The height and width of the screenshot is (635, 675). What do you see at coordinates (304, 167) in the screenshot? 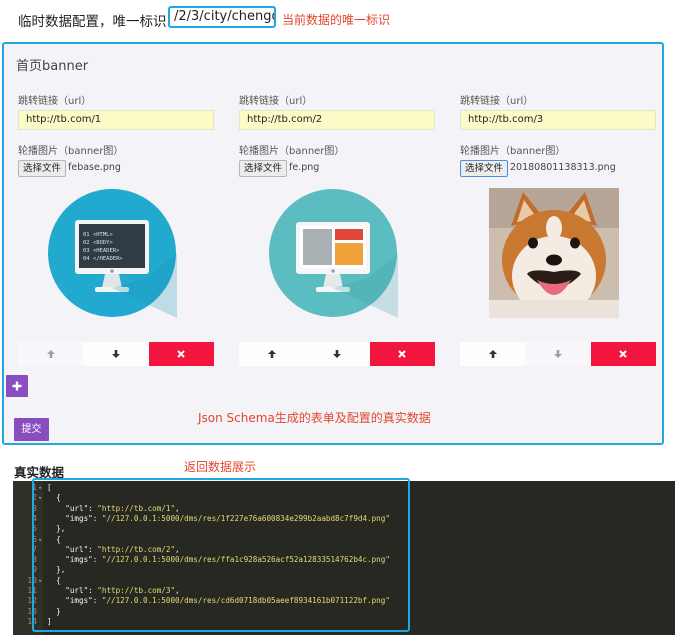
I see `file-name-2: fe.png` at bounding box center [304, 167].